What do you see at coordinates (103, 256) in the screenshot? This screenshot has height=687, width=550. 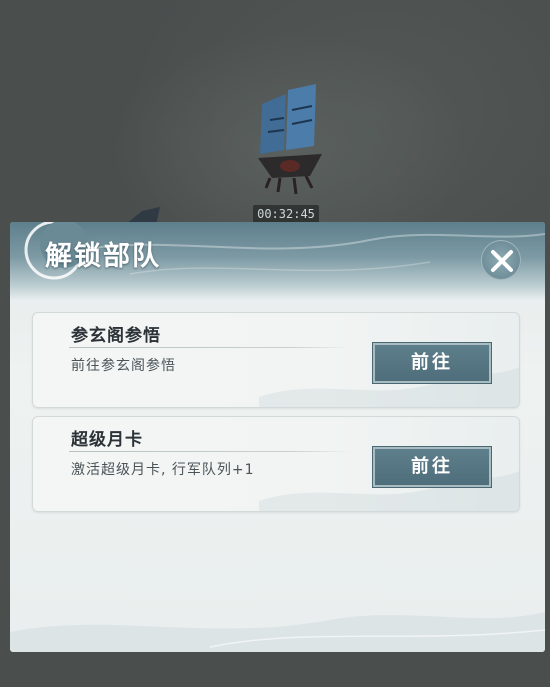 I see `dialog-title: 解锁部队` at bounding box center [103, 256].